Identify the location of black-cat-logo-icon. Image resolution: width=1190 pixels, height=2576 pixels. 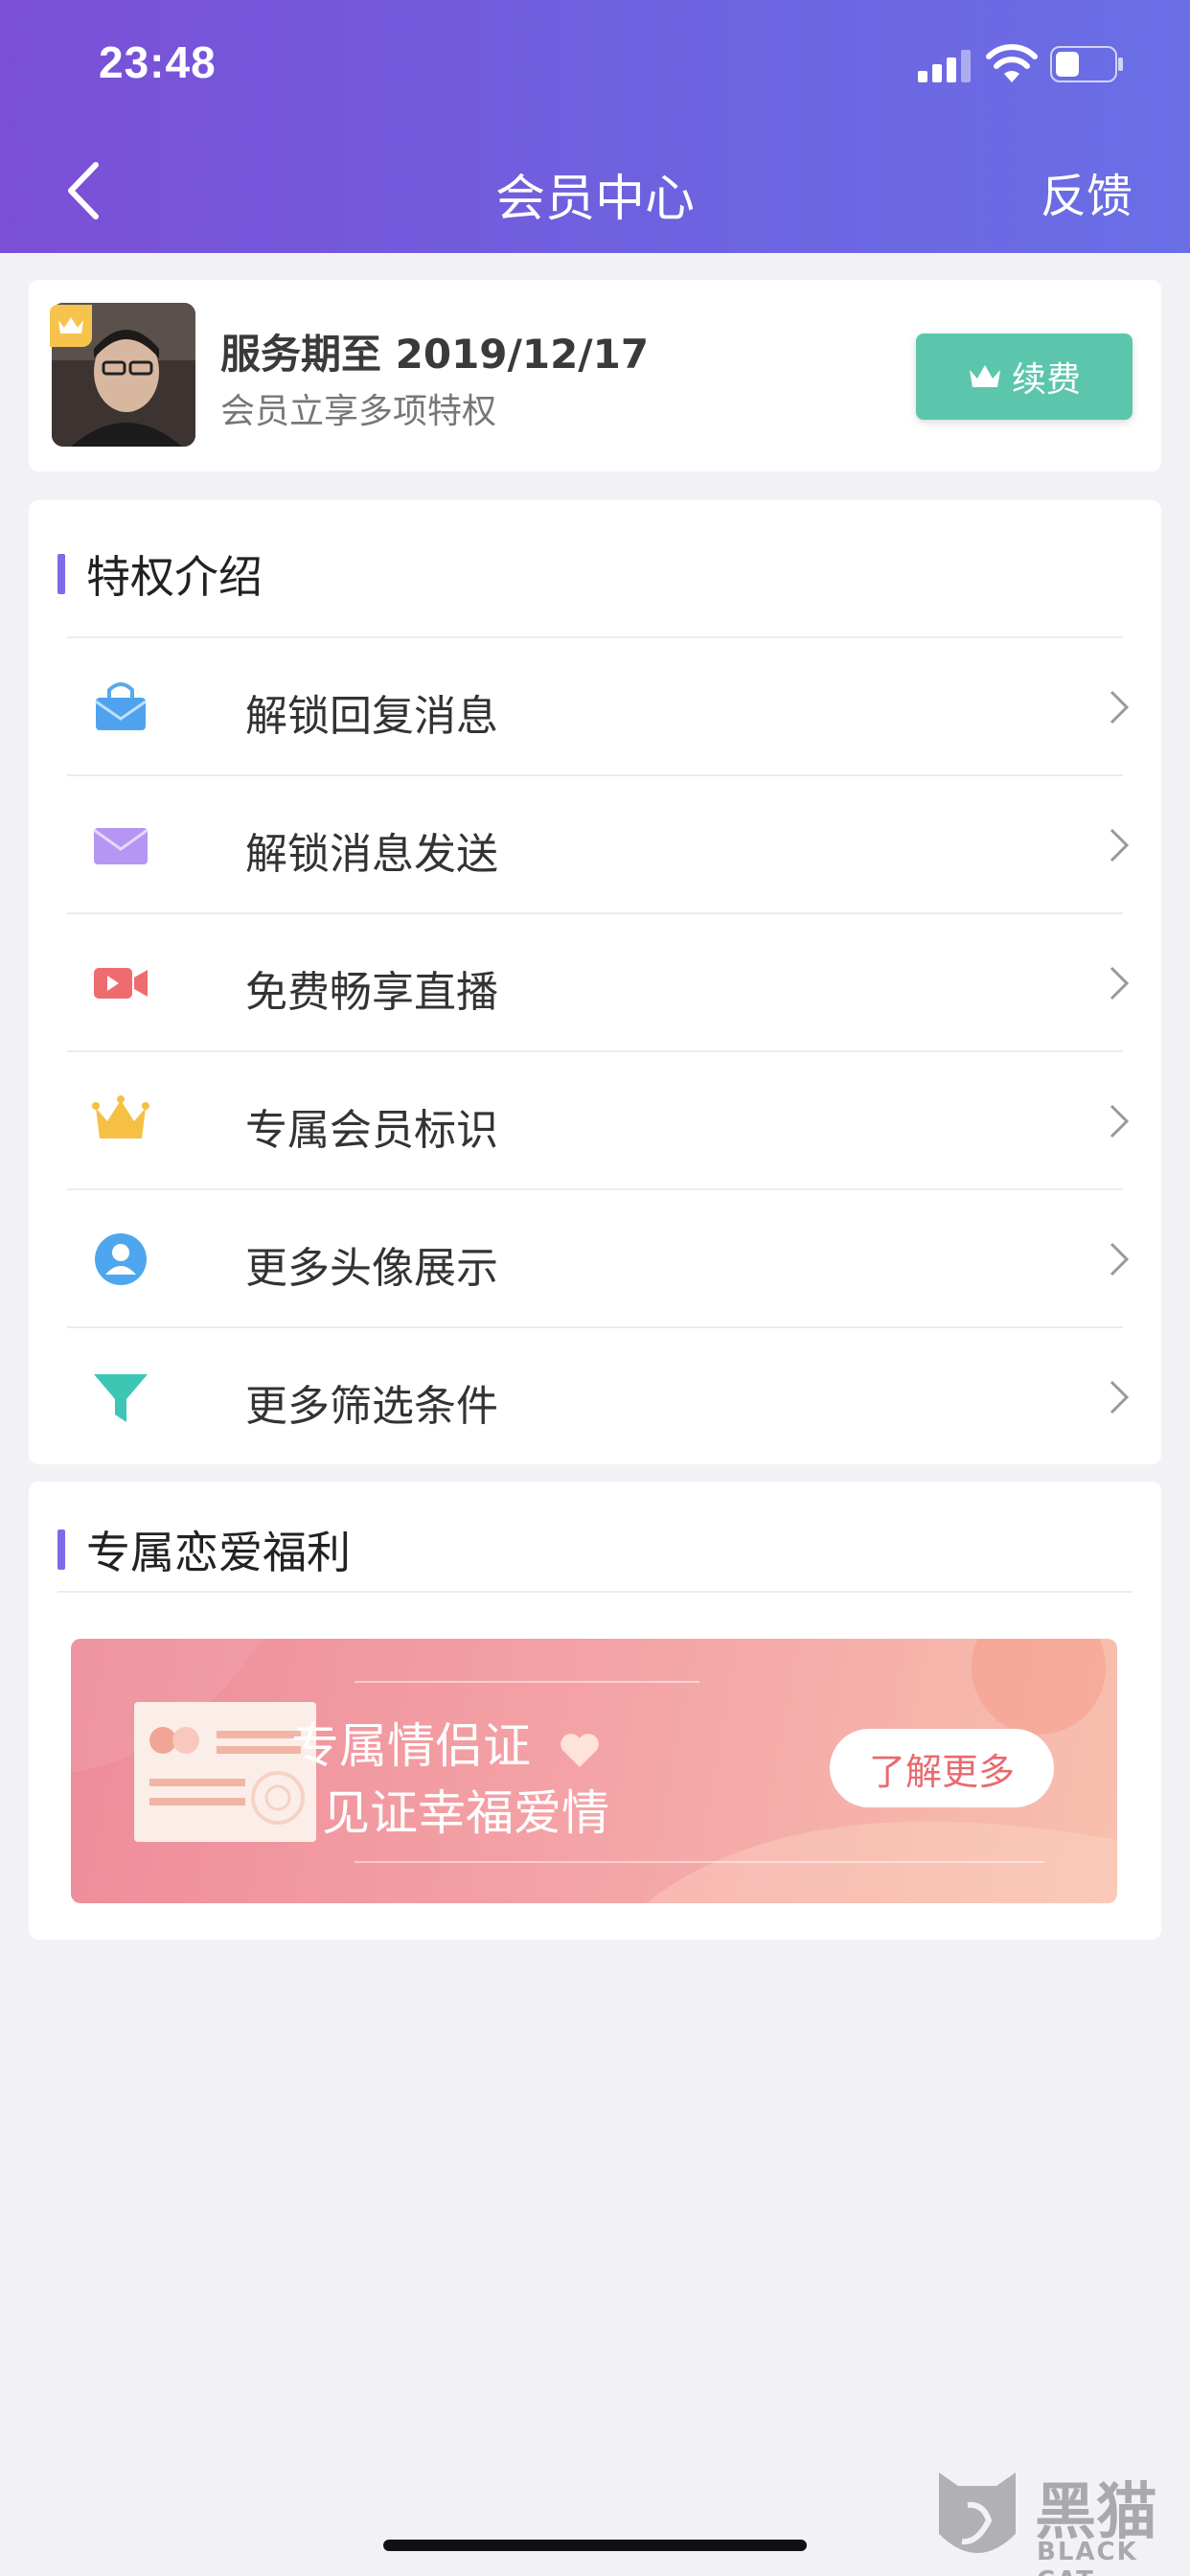
(978, 2512).